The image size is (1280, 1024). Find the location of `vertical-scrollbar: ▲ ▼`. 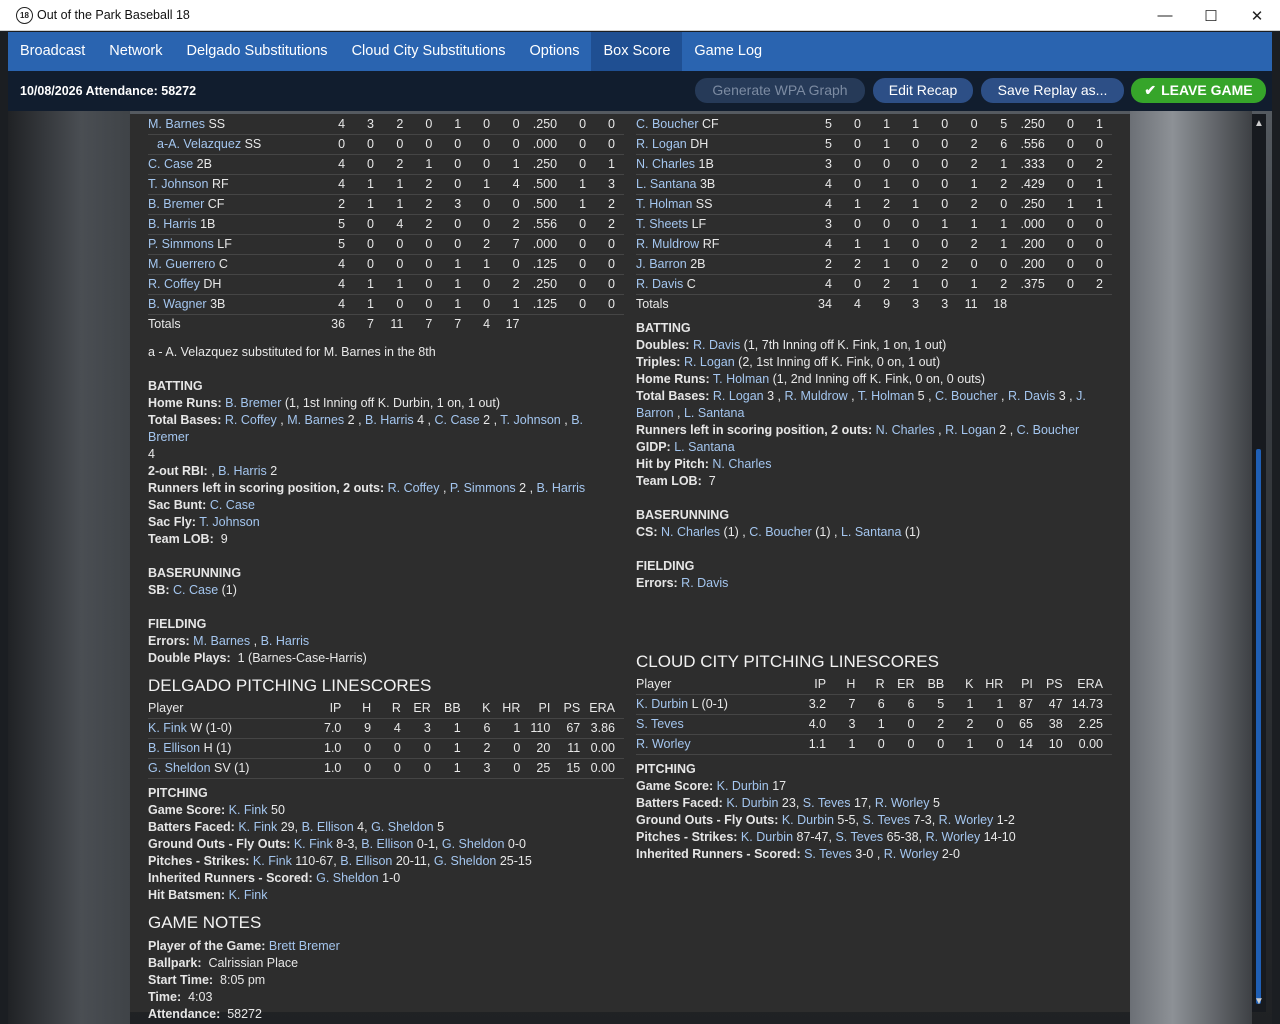

vertical-scrollbar: ▲ ▼ is located at coordinates (1259, 563).